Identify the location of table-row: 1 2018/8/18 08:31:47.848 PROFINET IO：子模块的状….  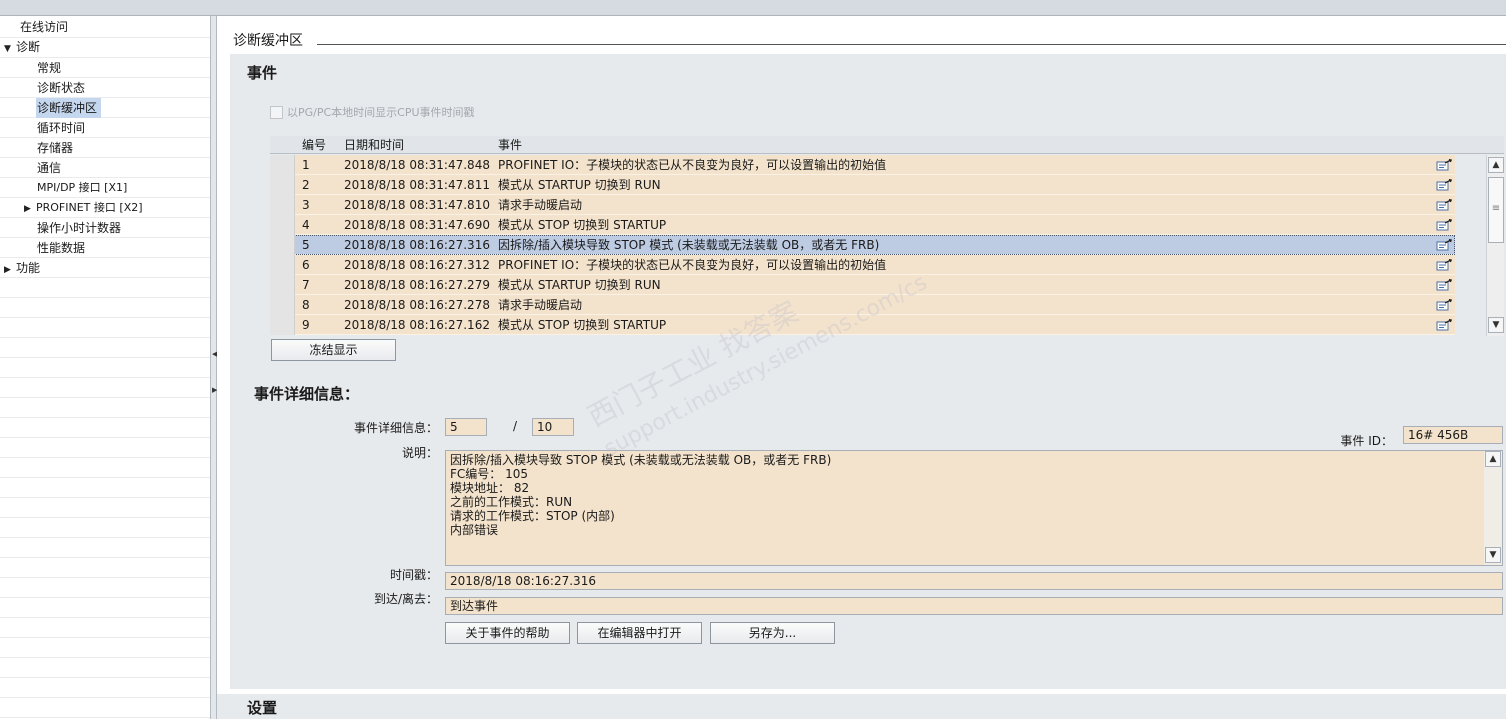
(862, 165).